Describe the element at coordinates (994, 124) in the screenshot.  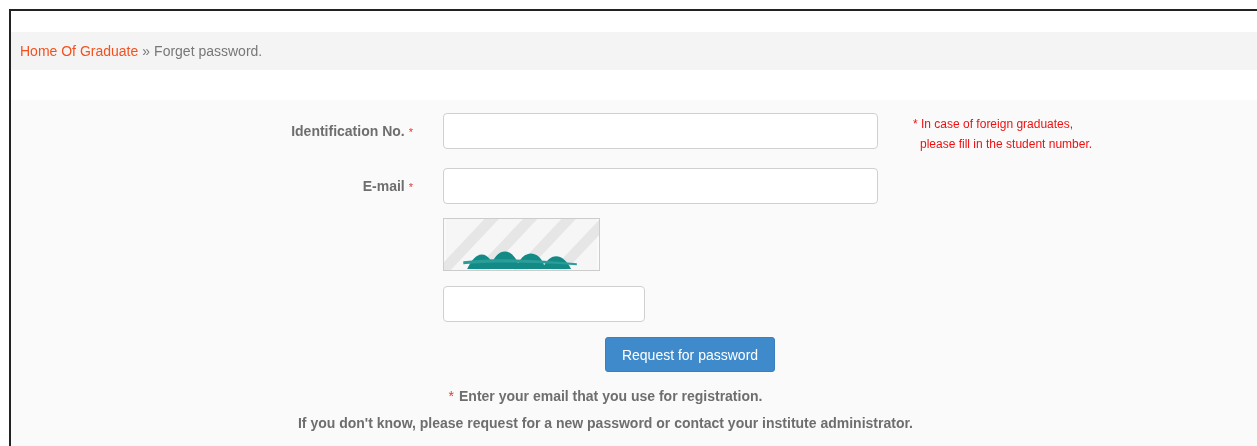
I see `hint-text: * In case of foreign graduates,` at that location.